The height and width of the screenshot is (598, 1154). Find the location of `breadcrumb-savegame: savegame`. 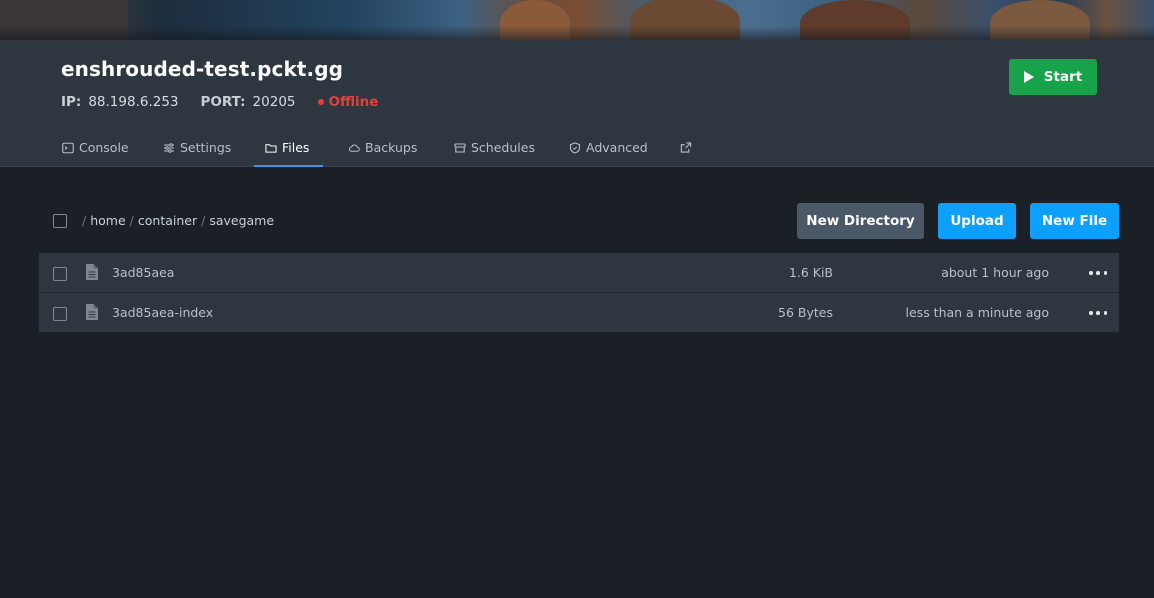

breadcrumb-savegame: savegame is located at coordinates (242, 220).